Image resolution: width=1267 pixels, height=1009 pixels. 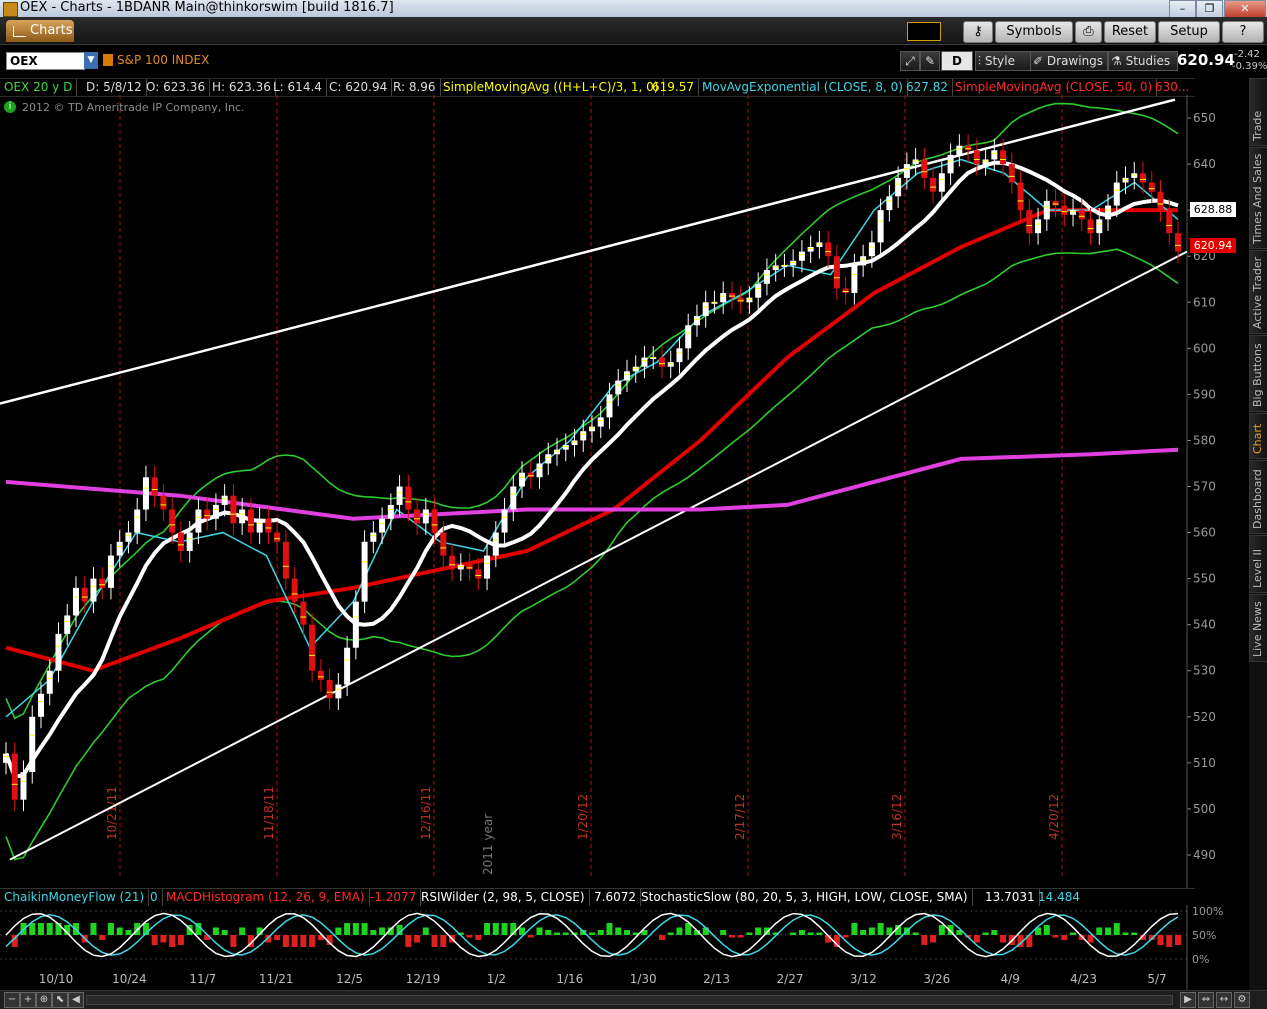 What do you see at coordinates (978, 32) in the screenshot?
I see `key-icon: ⚷` at bounding box center [978, 32].